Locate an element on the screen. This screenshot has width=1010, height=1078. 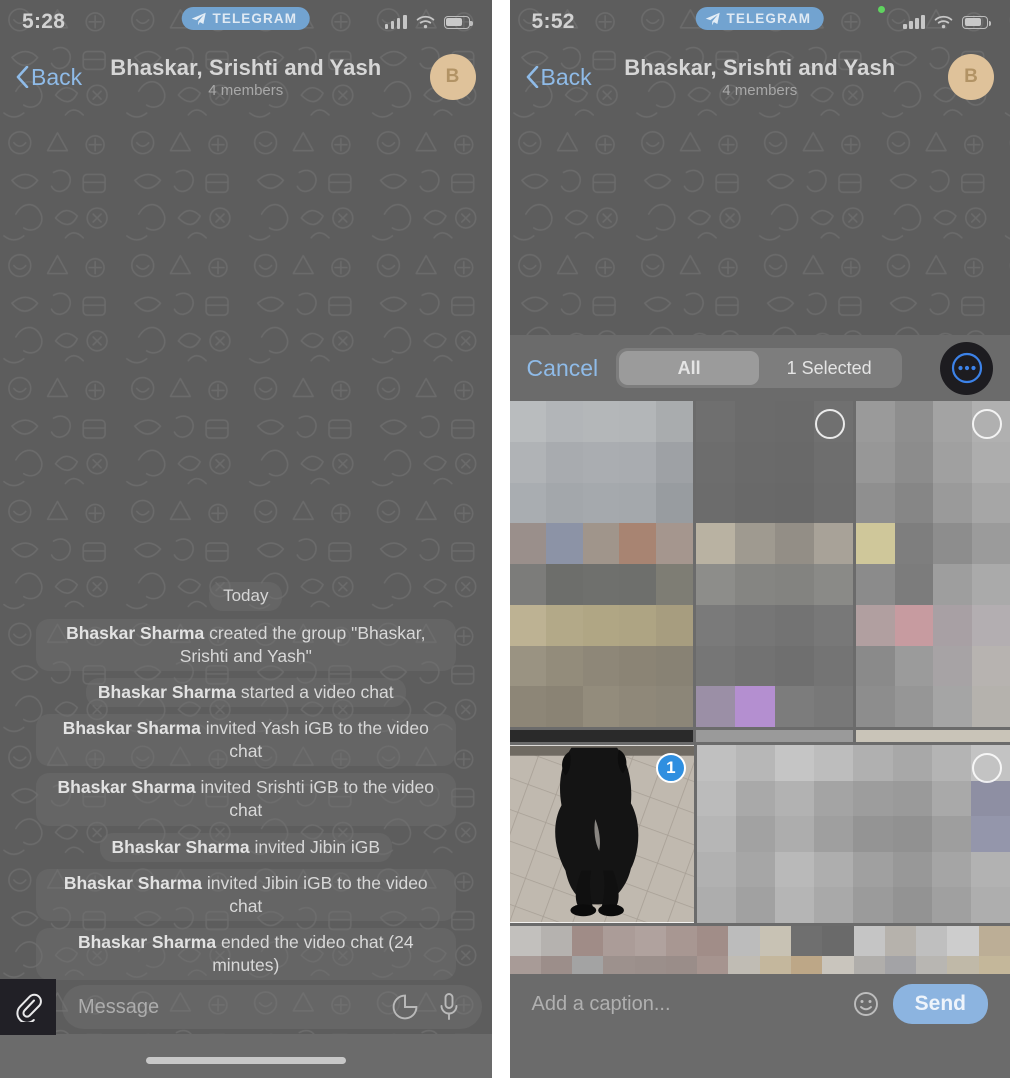
caption-bar: Add a caption... Send is located at coordinates (759, 1004).